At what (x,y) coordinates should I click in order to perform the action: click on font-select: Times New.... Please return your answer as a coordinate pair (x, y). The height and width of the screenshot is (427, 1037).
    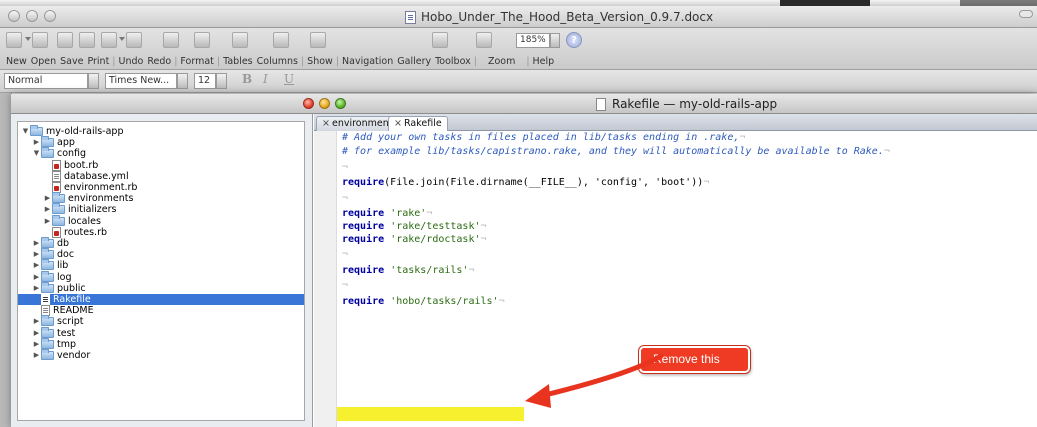
    Looking at the image, I should click on (141, 81).